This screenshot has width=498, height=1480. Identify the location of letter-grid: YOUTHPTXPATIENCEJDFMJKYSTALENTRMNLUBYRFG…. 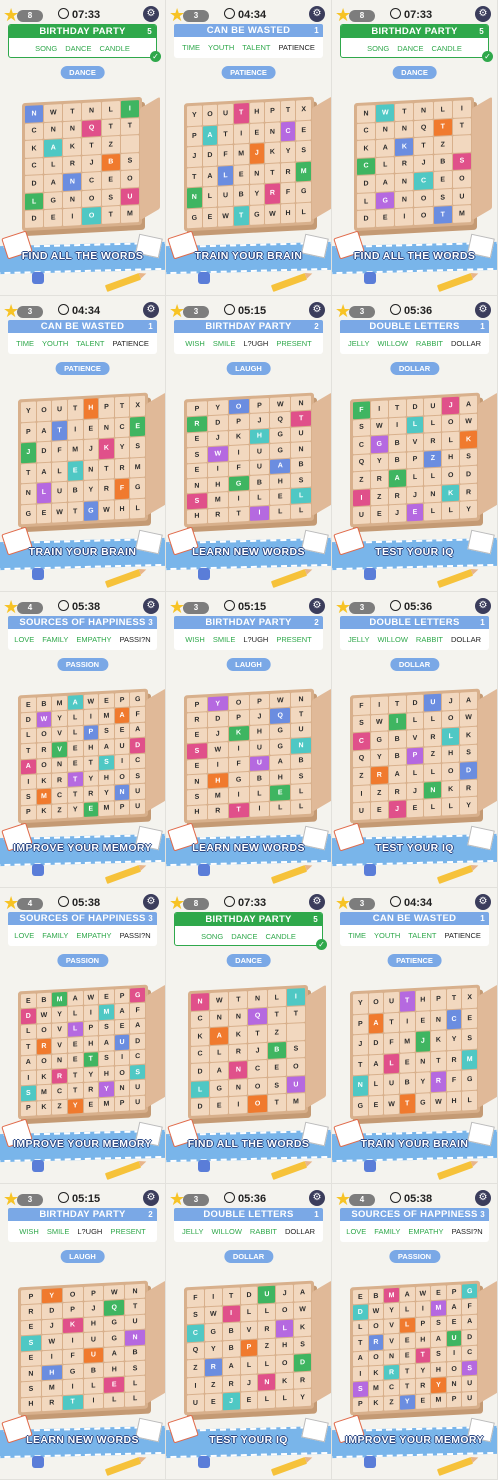
(415, 1052).